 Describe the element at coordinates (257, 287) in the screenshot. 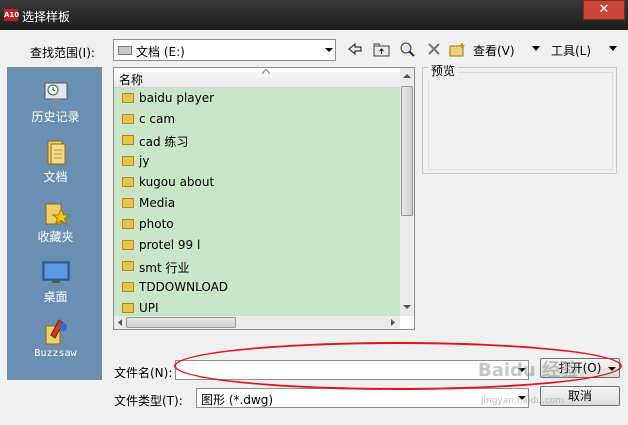

I see `list-item: TDDOWNLOAD` at that location.